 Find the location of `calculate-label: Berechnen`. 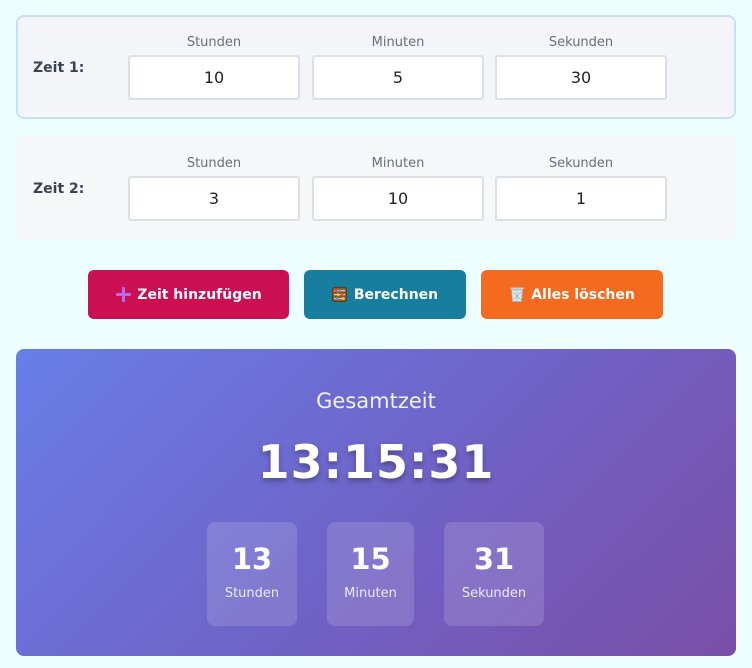

calculate-label: Berechnen is located at coordinates (396, 294).